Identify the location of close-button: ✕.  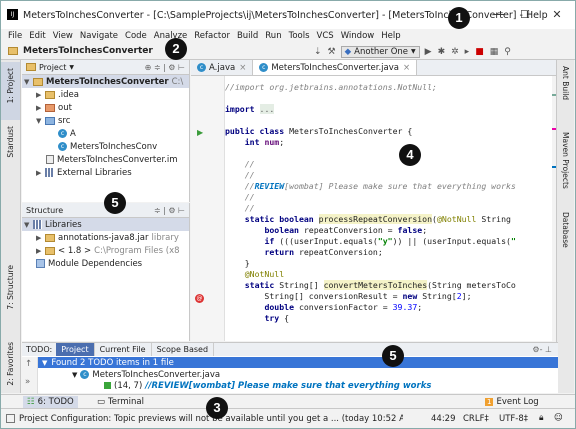
(557, 15).